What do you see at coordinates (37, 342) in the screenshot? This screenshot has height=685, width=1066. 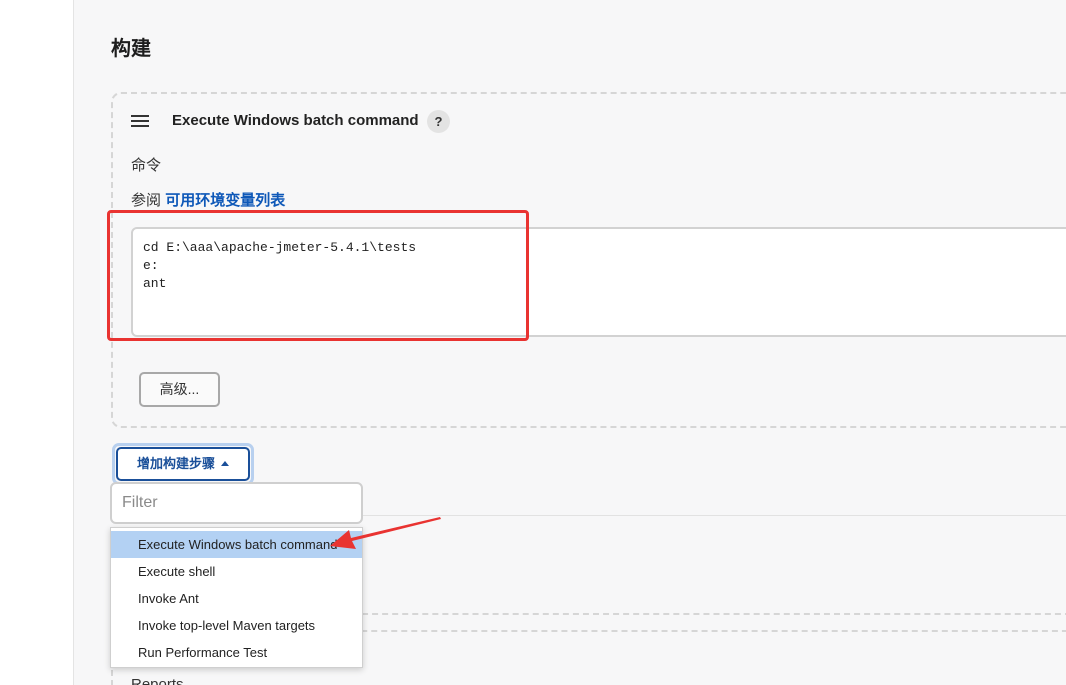 I see `left-gutter` at bounding box center [37, 342].